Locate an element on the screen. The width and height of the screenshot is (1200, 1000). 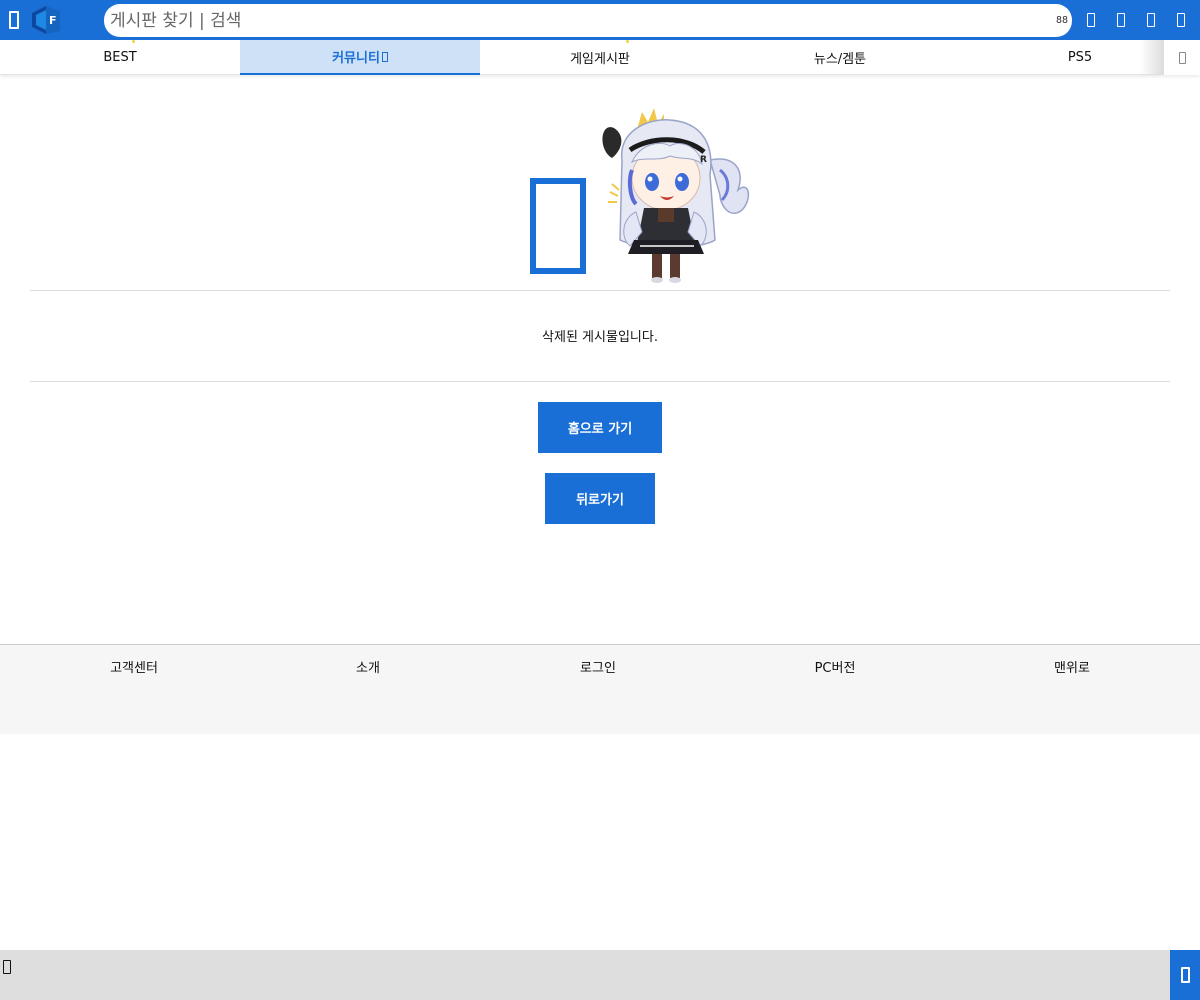
tab-community: 커뮤니티 is located at coordinates (360, 57).